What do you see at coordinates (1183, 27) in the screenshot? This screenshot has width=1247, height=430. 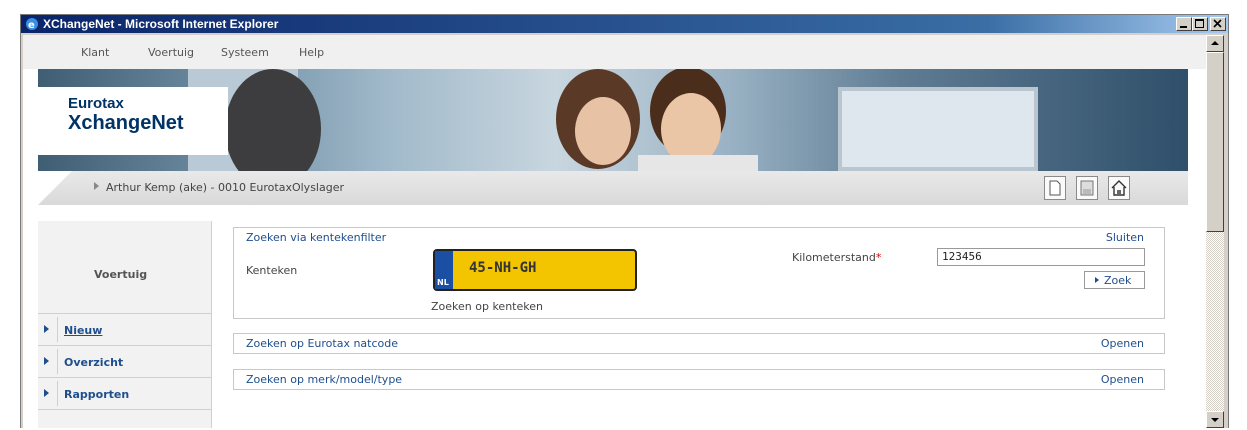 I see `minimize-icon` at bounding box center [1183, 27].